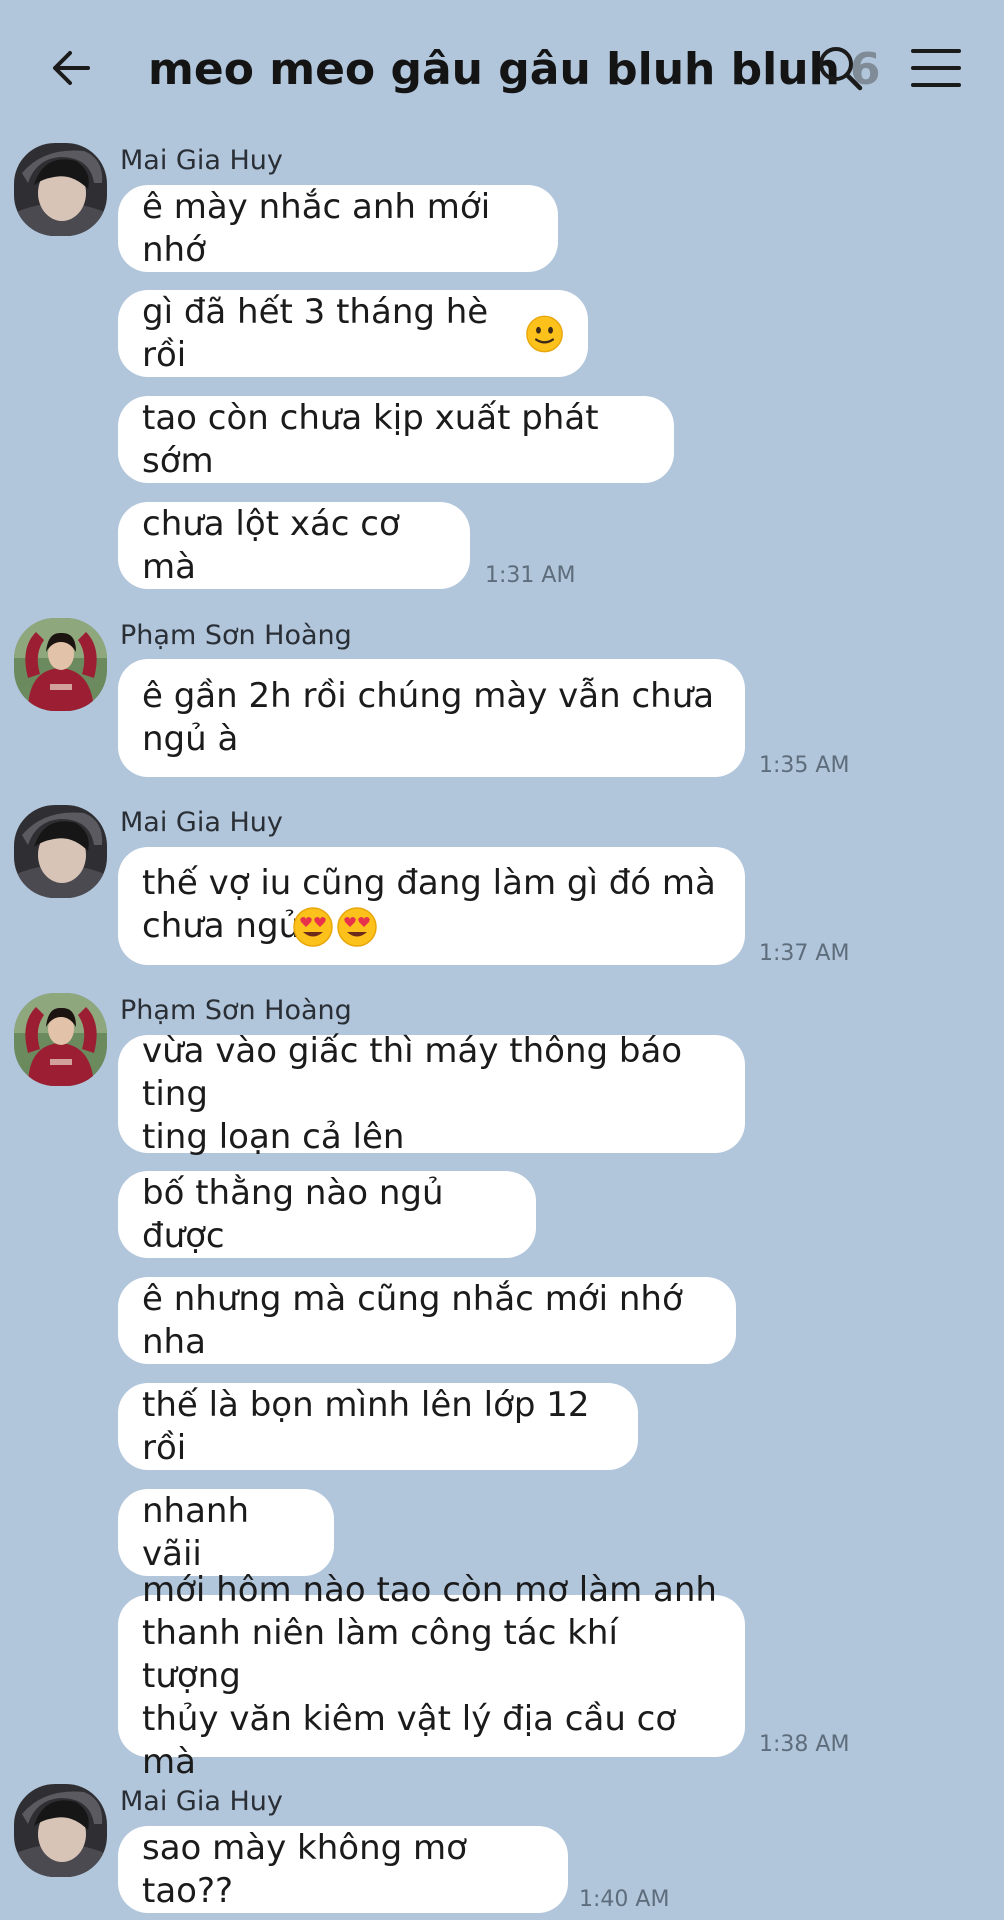  Describe the element at coordinates (544, 333) in the screenshot. I see `slightly-smiling-face-emoji` at that location.